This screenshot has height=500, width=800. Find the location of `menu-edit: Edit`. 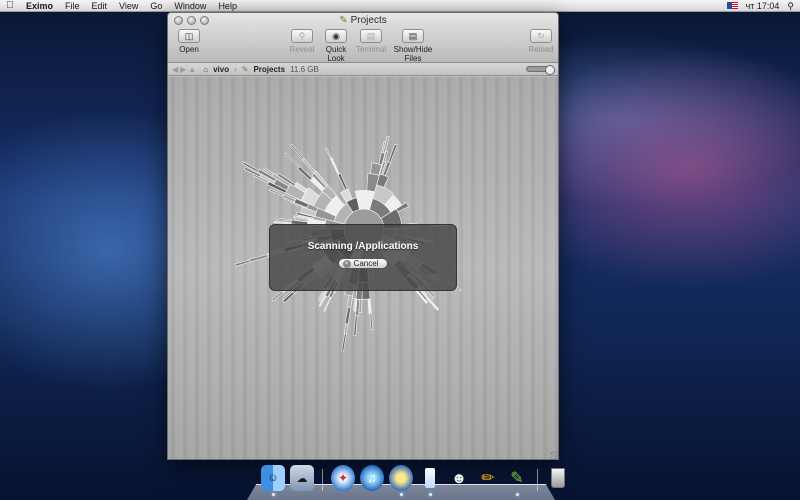

menu-edit: Edit is located at coordinates (100, 6).